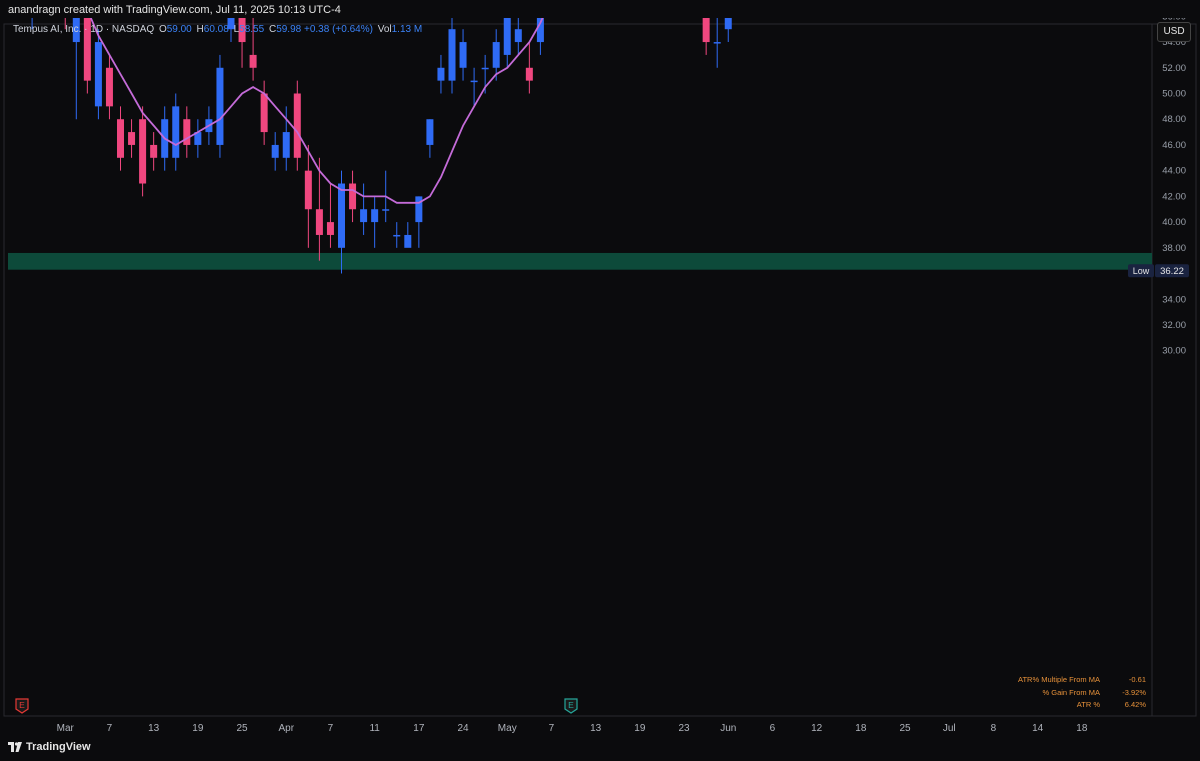  Describe the element at coordinates (1174, 325) in the screenshot. I see `y-tick-label: 32.00` at that location.